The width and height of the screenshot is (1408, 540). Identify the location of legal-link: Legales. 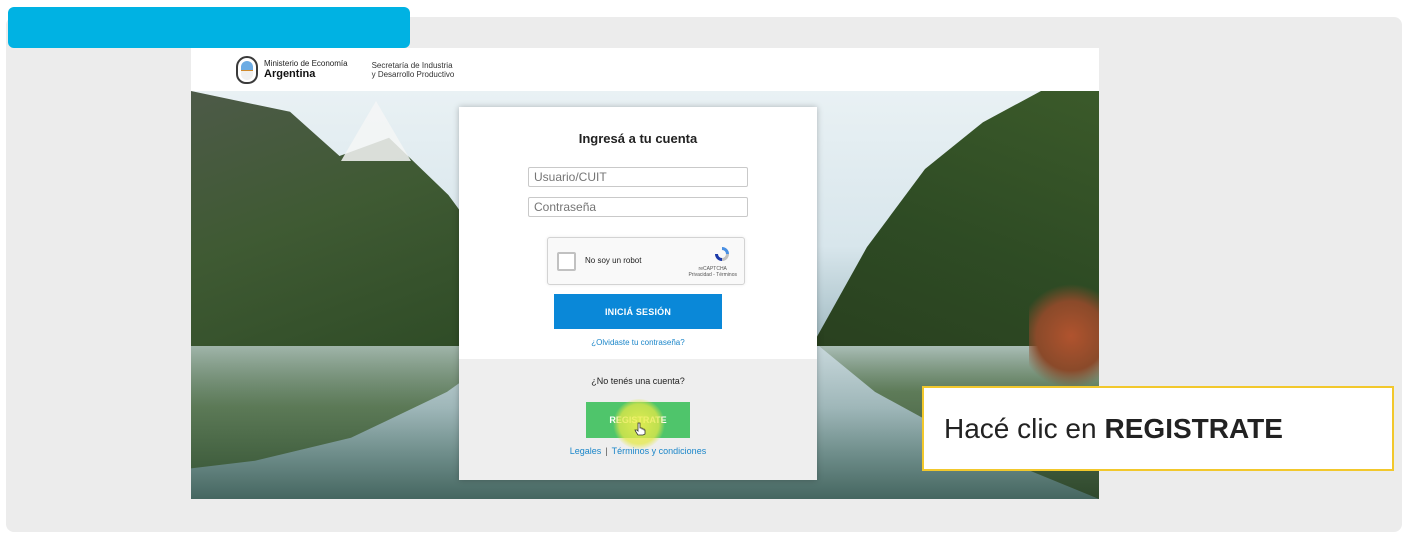
(586, 451).